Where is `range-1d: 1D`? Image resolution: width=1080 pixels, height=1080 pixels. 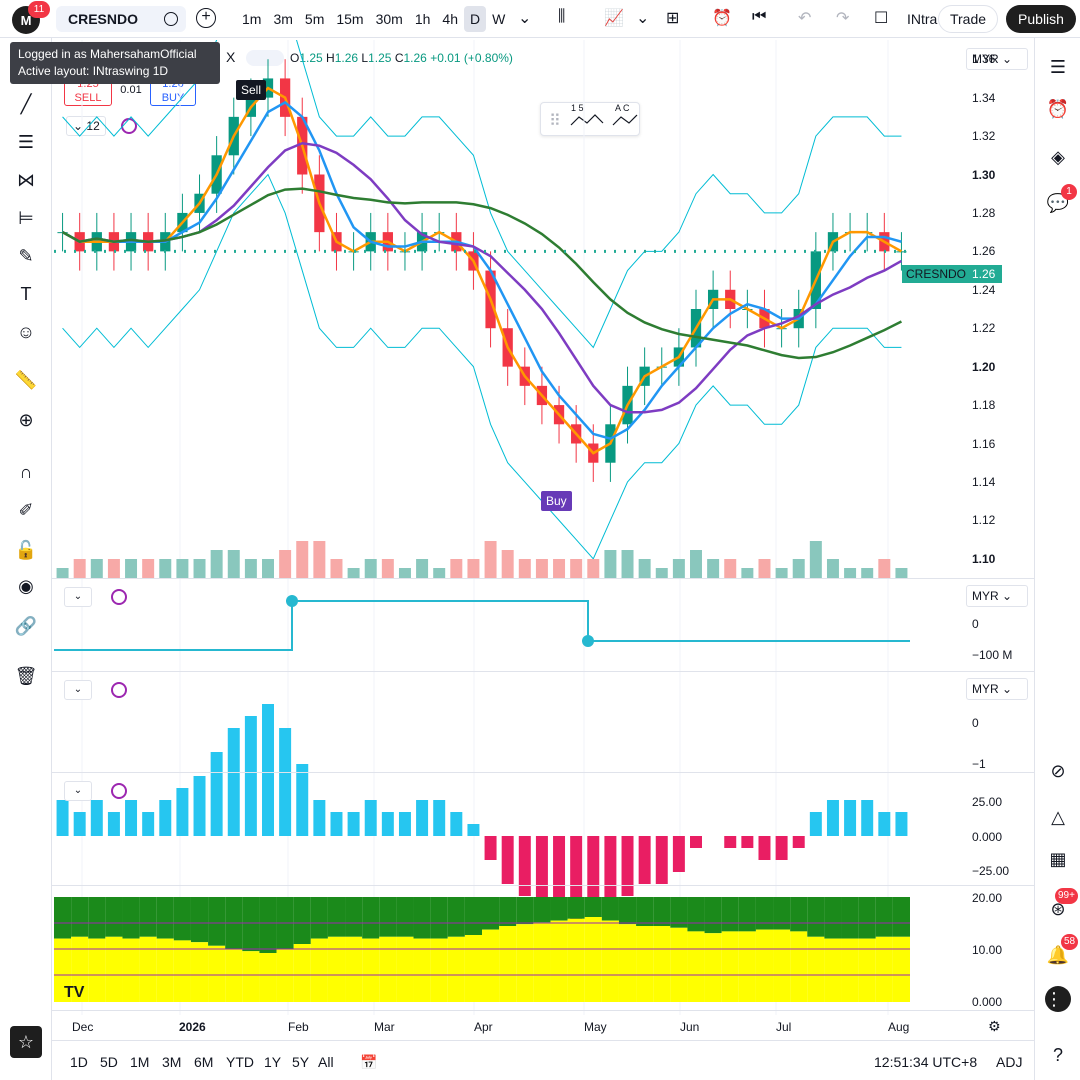
range-1d: 1D is located at coordinates (79, 1062).